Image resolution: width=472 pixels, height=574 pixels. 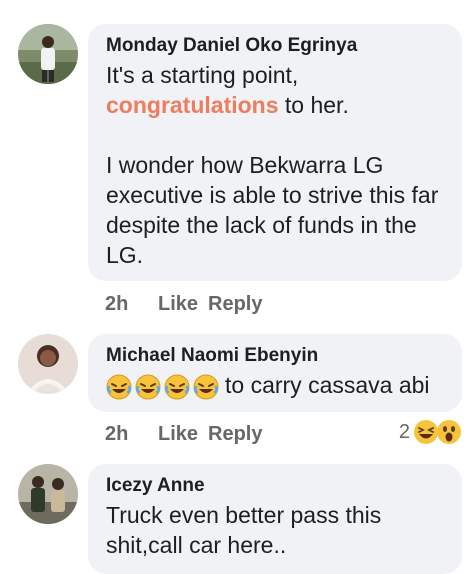 What do you see at coordinates (449, 432) in the screenshot?
I see `wow-reaction-icon` at bounding box center [449, 432].